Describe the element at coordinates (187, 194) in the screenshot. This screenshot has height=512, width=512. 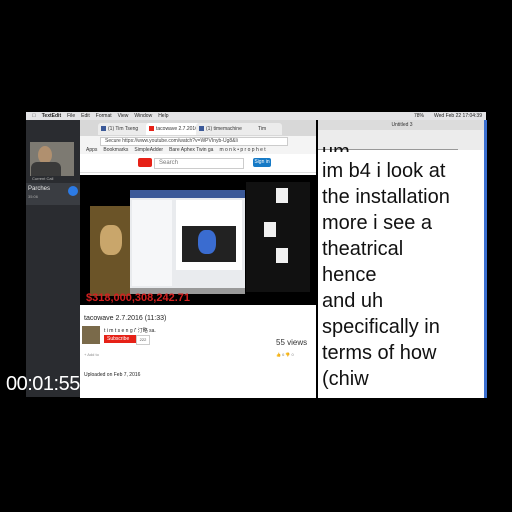
I see `video-facebook-topbar` at that location.